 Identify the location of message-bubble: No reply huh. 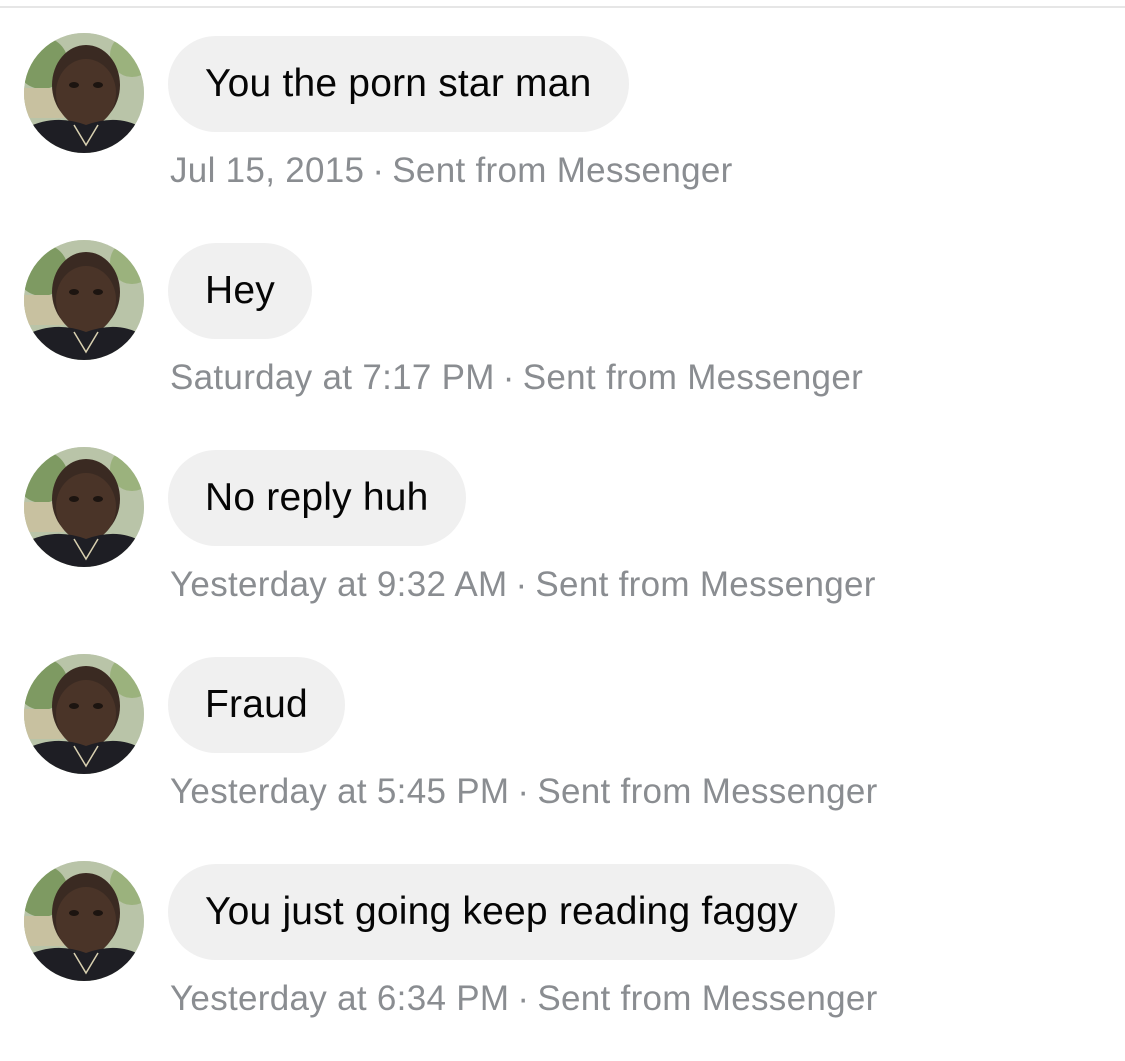
(317, 498).